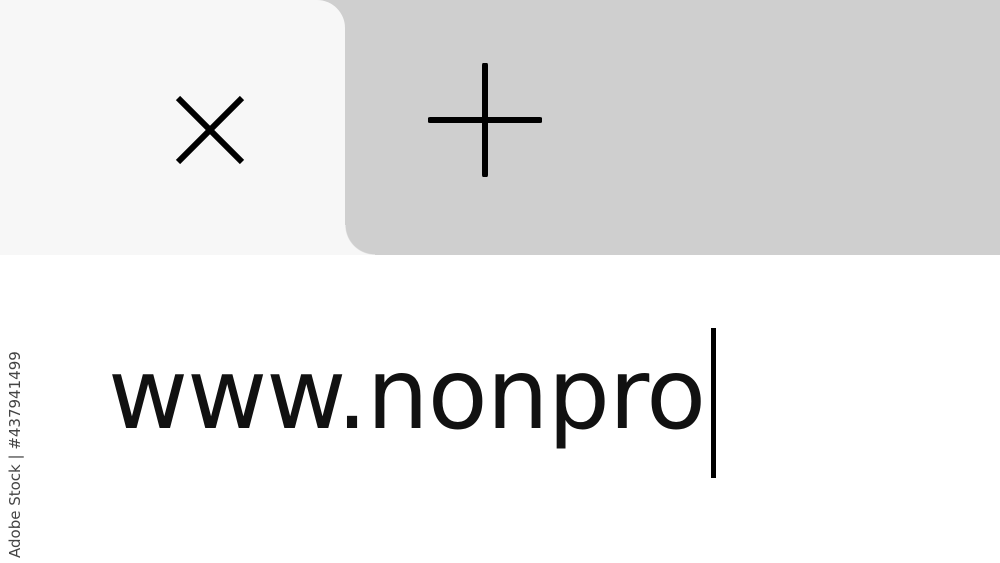 The height and width of the screenshot is (563, 1000). Describe the element at coordinates (407, 395) in the screenshot. I see `address-text: www.nonpro` at that location.